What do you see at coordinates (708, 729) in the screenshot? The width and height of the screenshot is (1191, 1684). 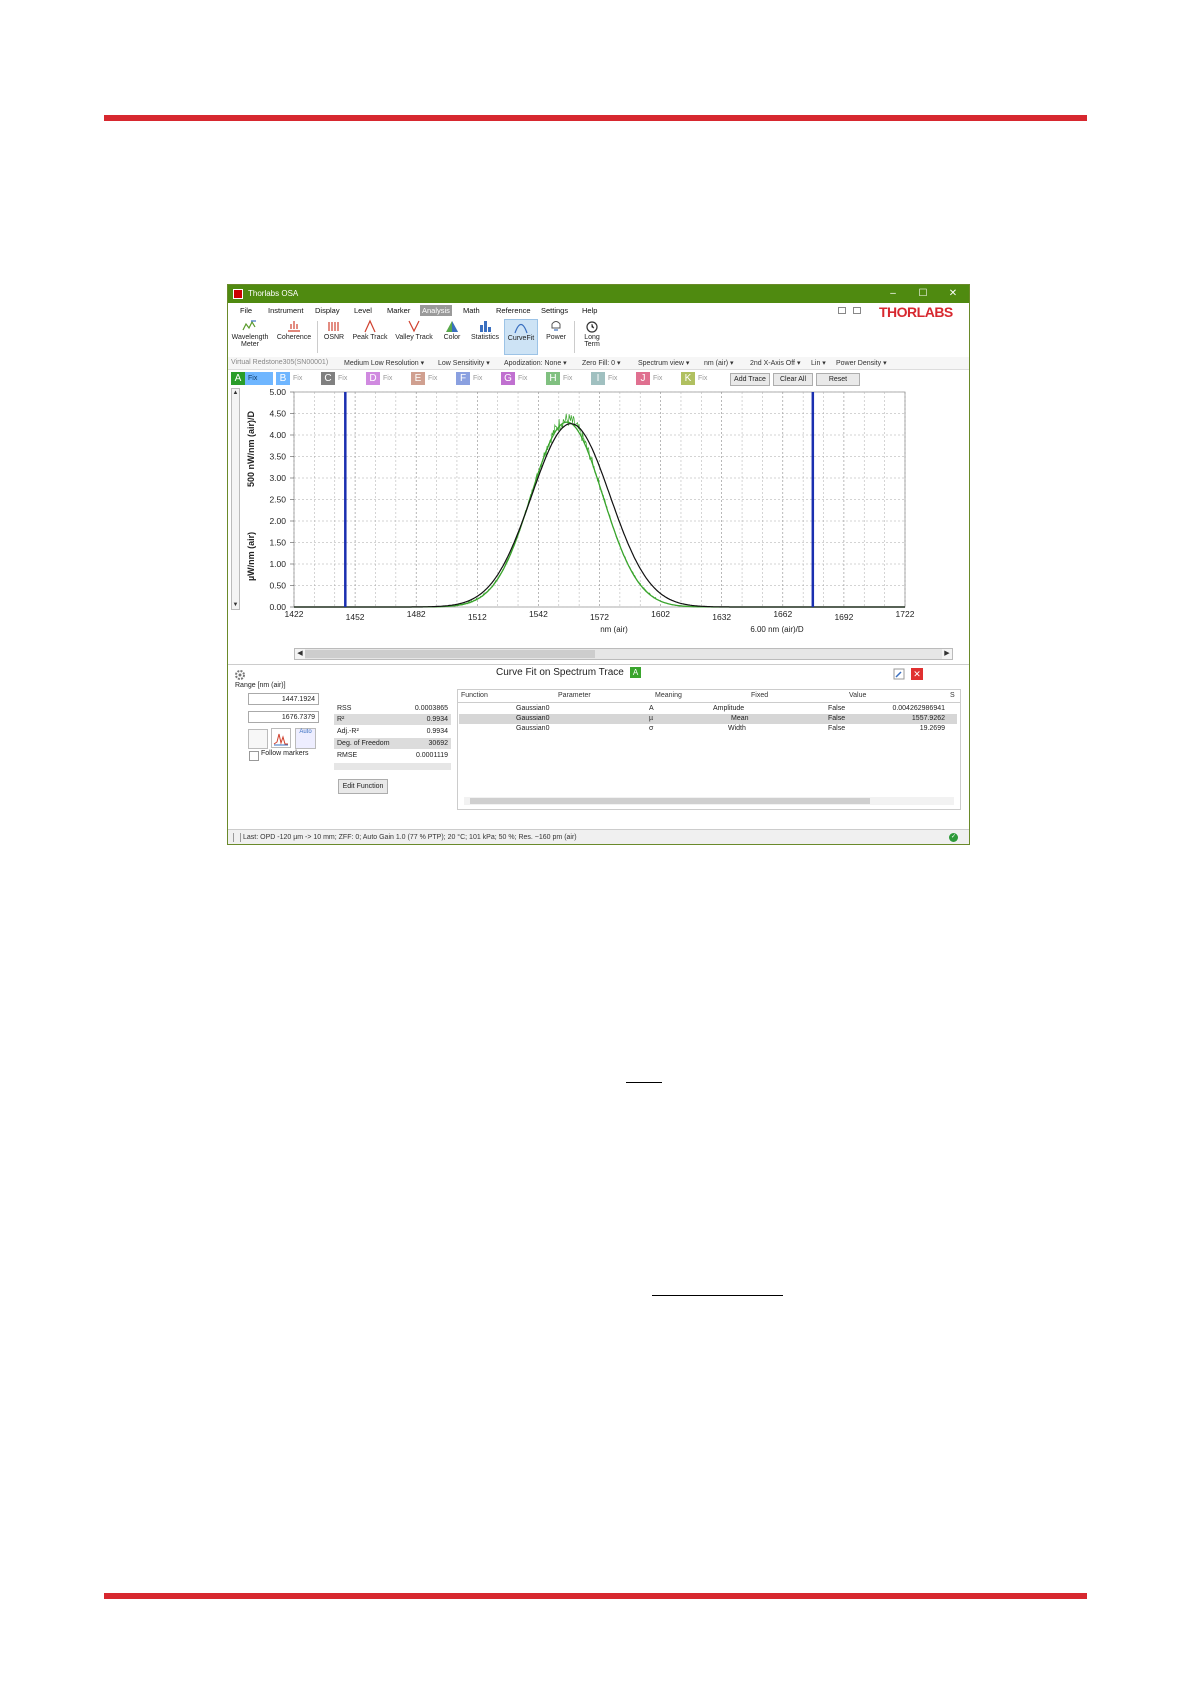 I see `table-row: Gaussian0 σ Width False 19.2699` at bounding box center [708, 729].